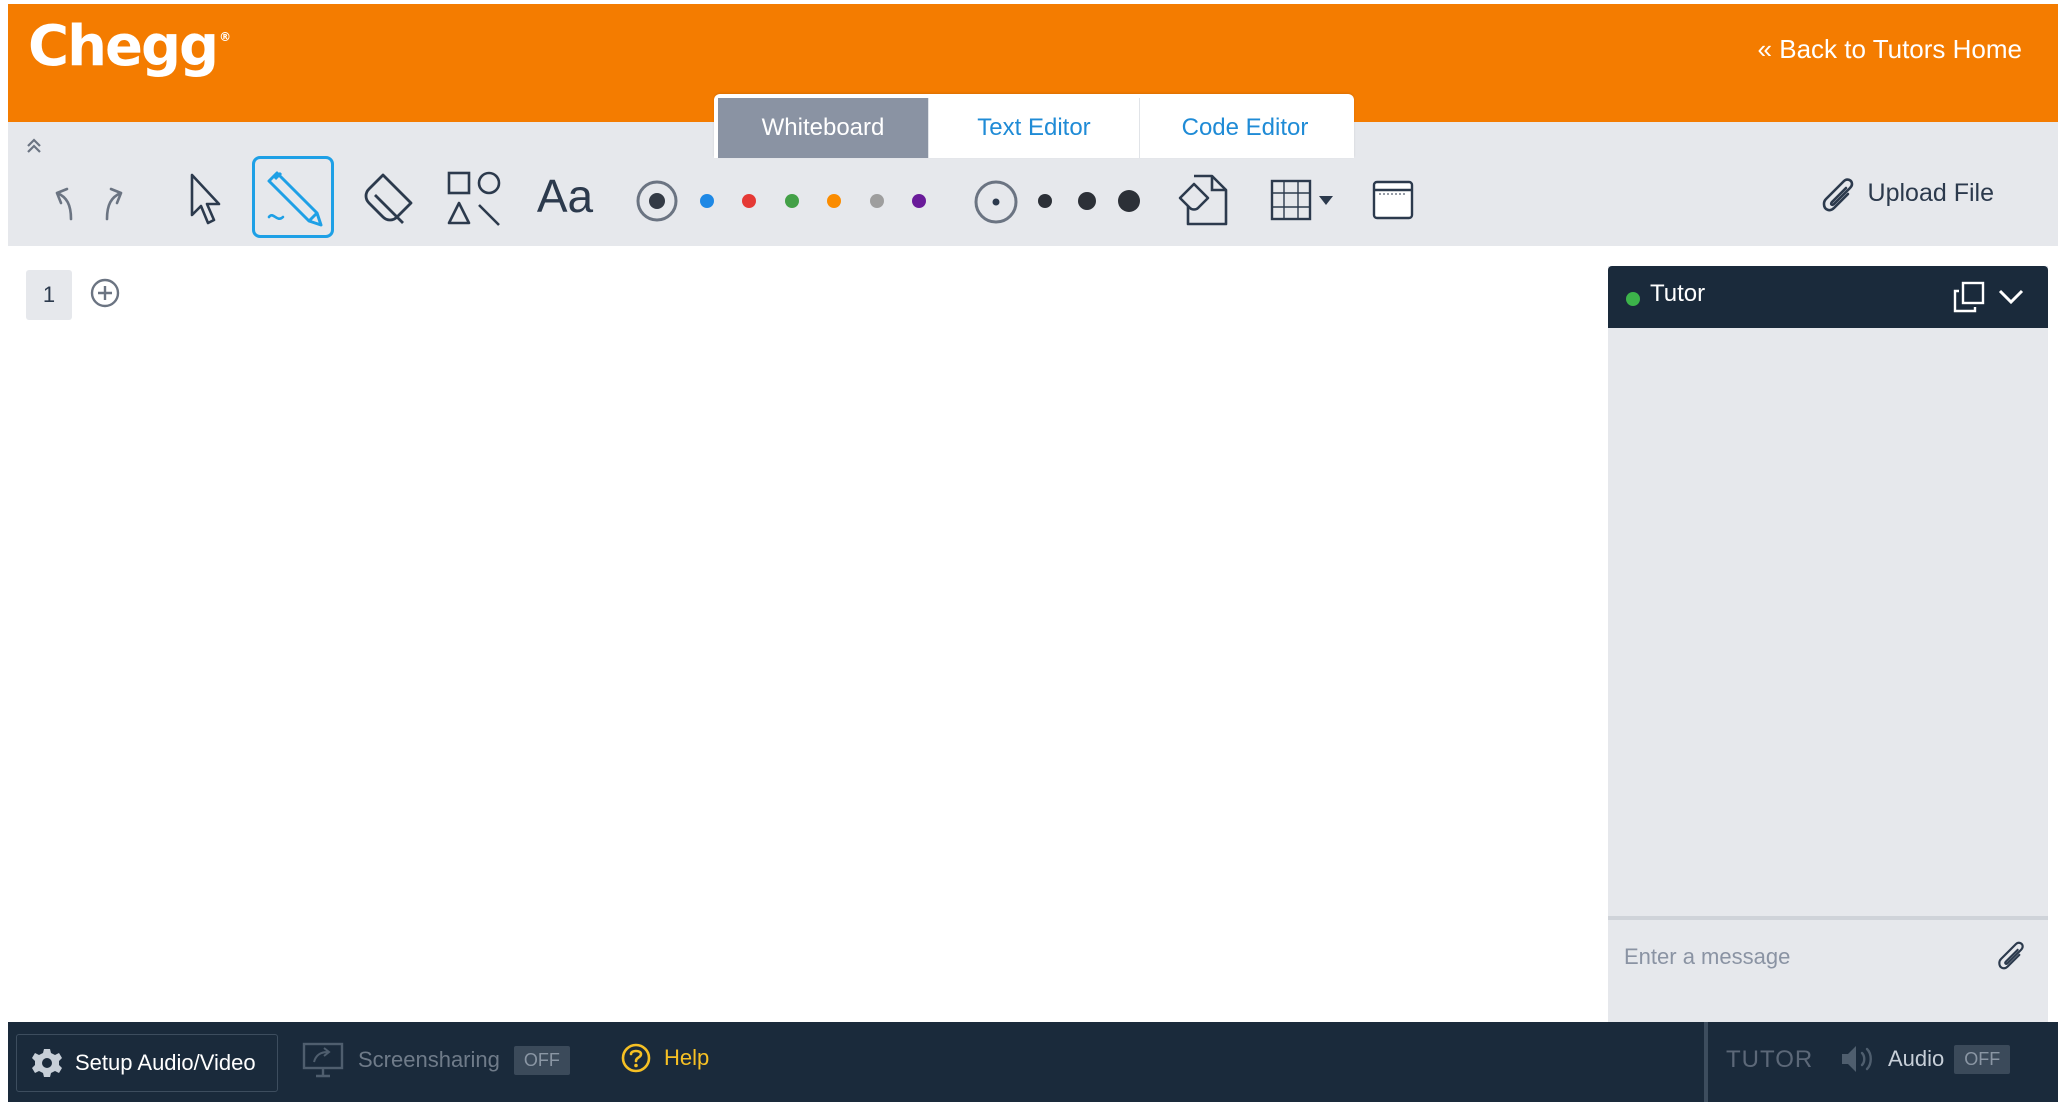 The height and width of the screenshot is (1112, 2066). What do you see at coordinates (1304, 200) in the screenshot?
I see `grid-icon` at bounding box center [1304, 200].